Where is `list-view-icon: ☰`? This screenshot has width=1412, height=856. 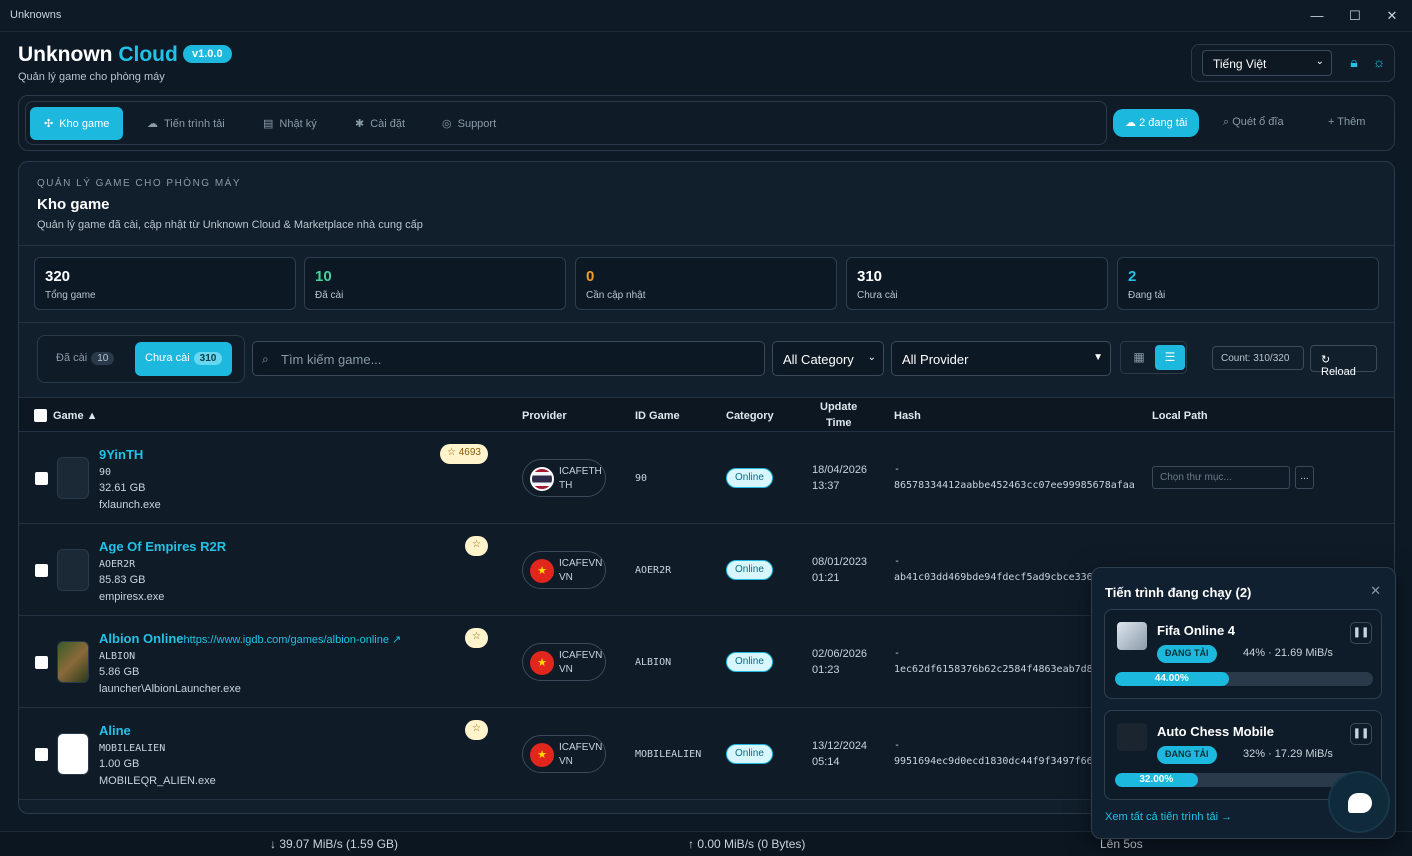 list-view-icon: ☰ is located at coordinates (1170, 357).